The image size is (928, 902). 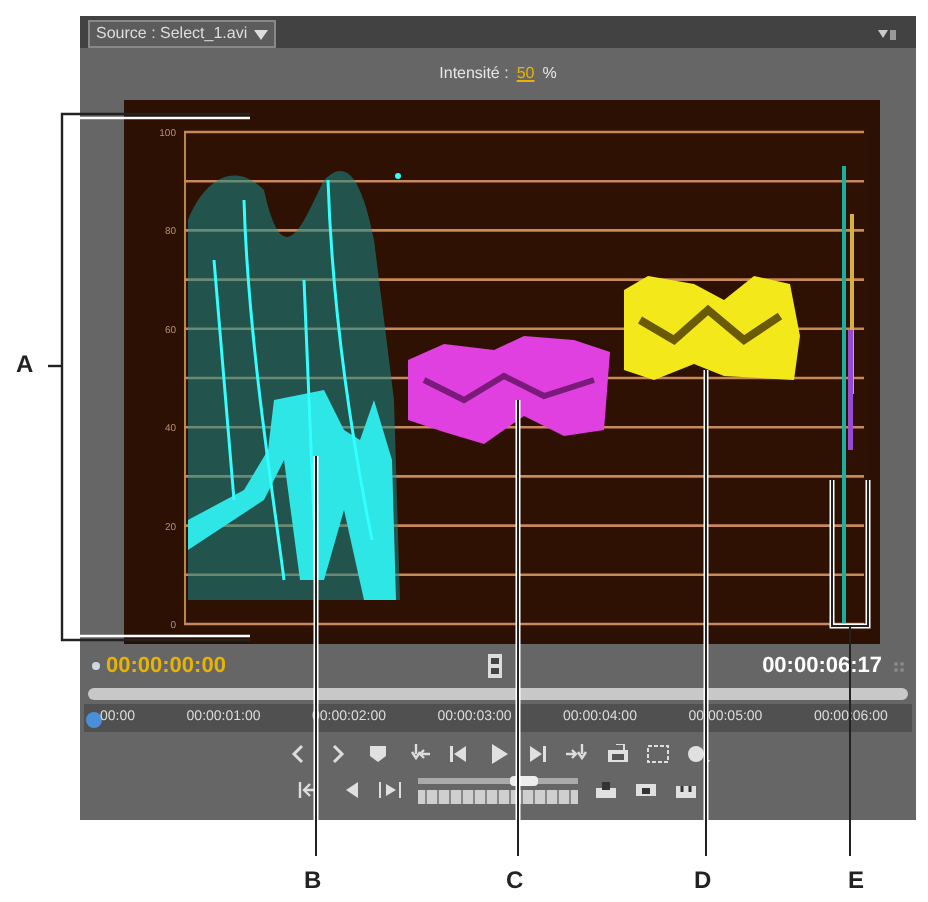 I want to click on export-frame-icon, so click(x=618, y=754).